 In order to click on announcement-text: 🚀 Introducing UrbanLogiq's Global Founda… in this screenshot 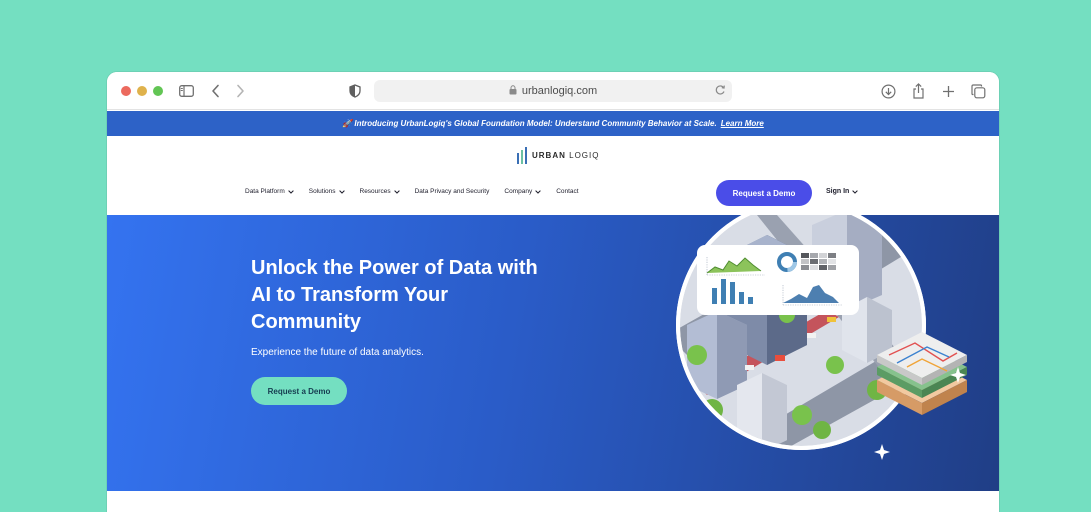, I will do `click(529, 123)`.